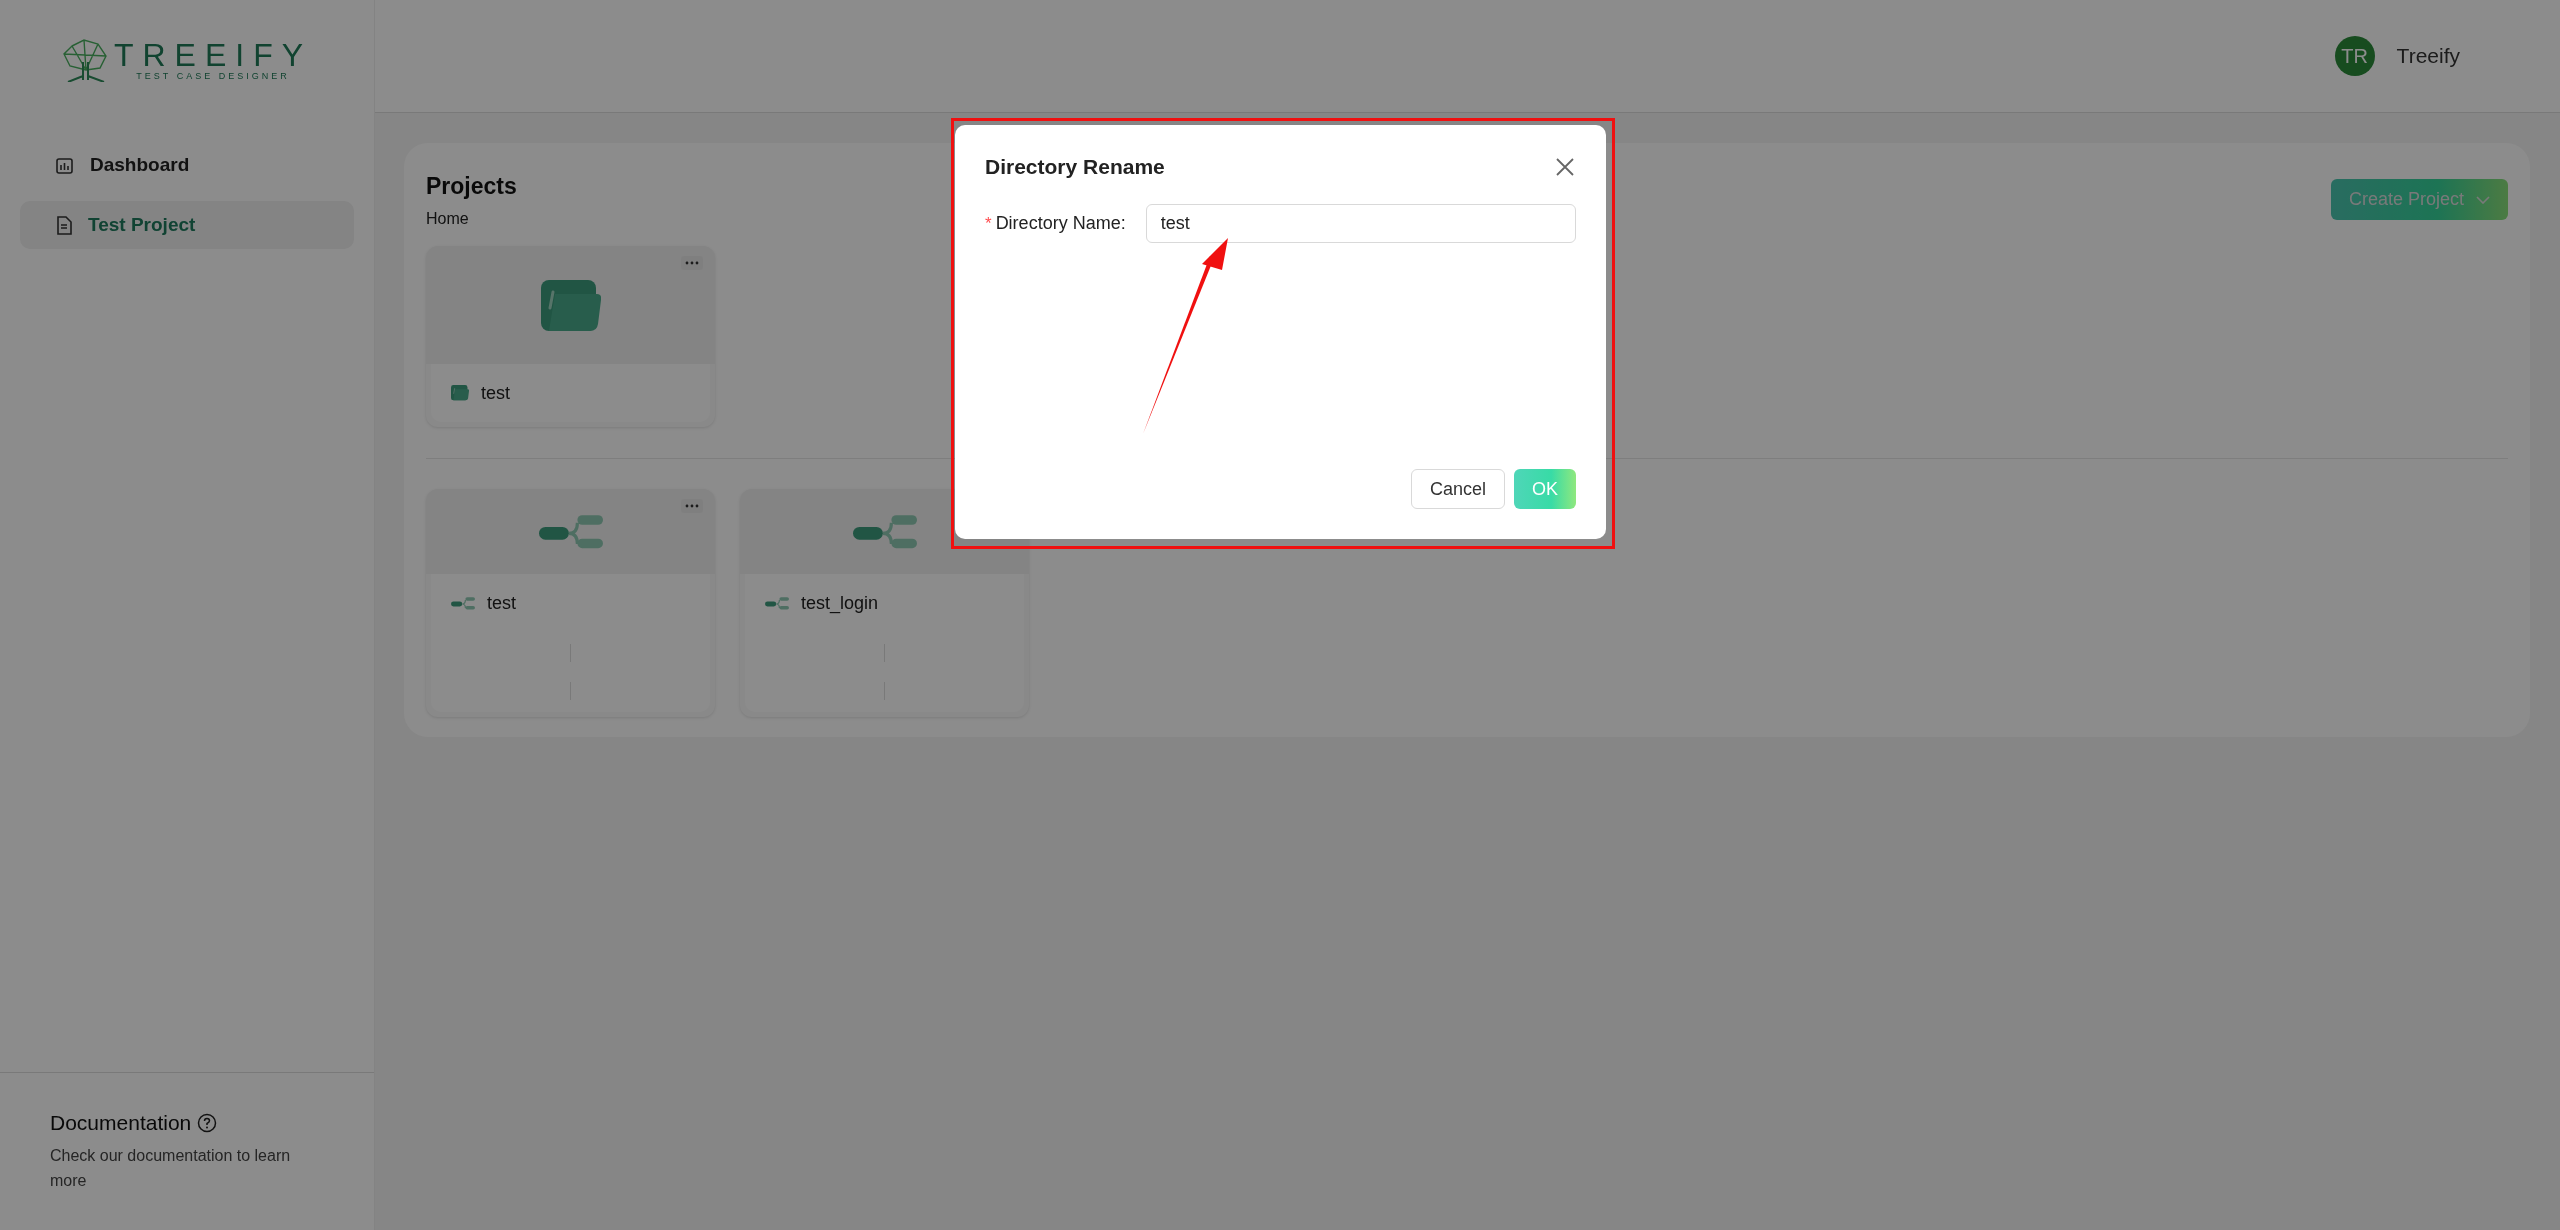  Describe the element at coordinates (213, 54) in the screenshot. I see `brand-name: TREEIFY` at that location.